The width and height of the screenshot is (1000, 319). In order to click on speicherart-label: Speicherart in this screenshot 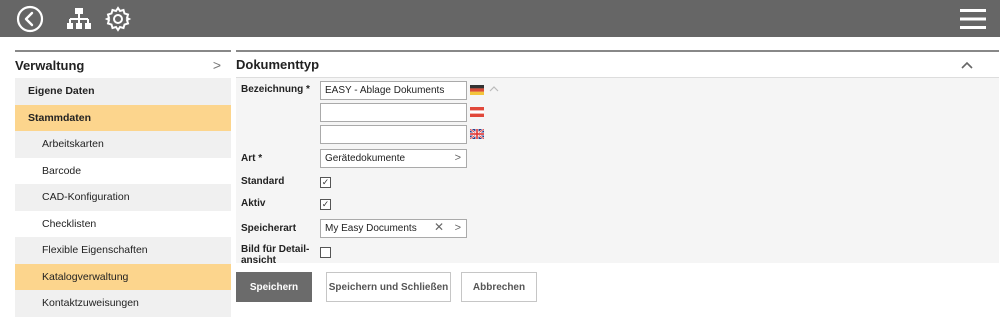, I will do `click(269, 228)`.